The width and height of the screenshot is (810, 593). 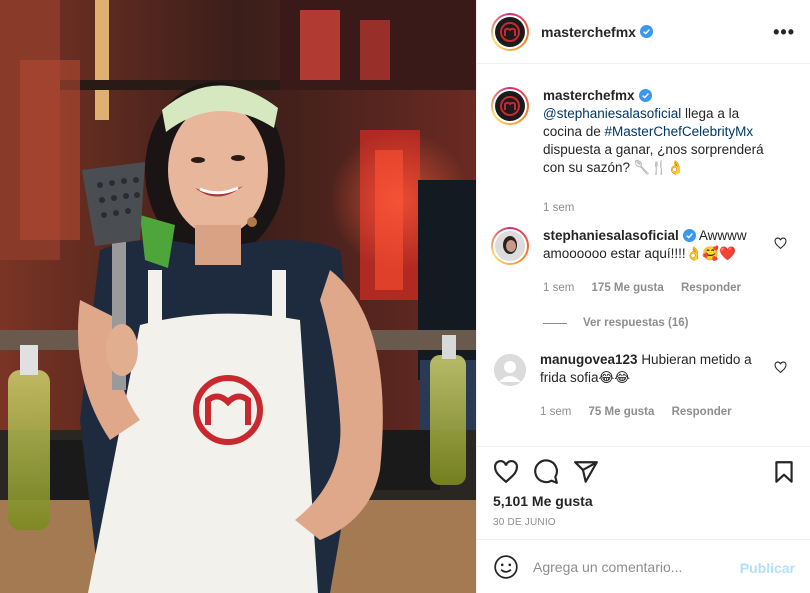 What do you see at coordinates (611, 235) in the screenshot?
I see `comment-author: stephaniesalasoficial` at bounding box center [611, 235].